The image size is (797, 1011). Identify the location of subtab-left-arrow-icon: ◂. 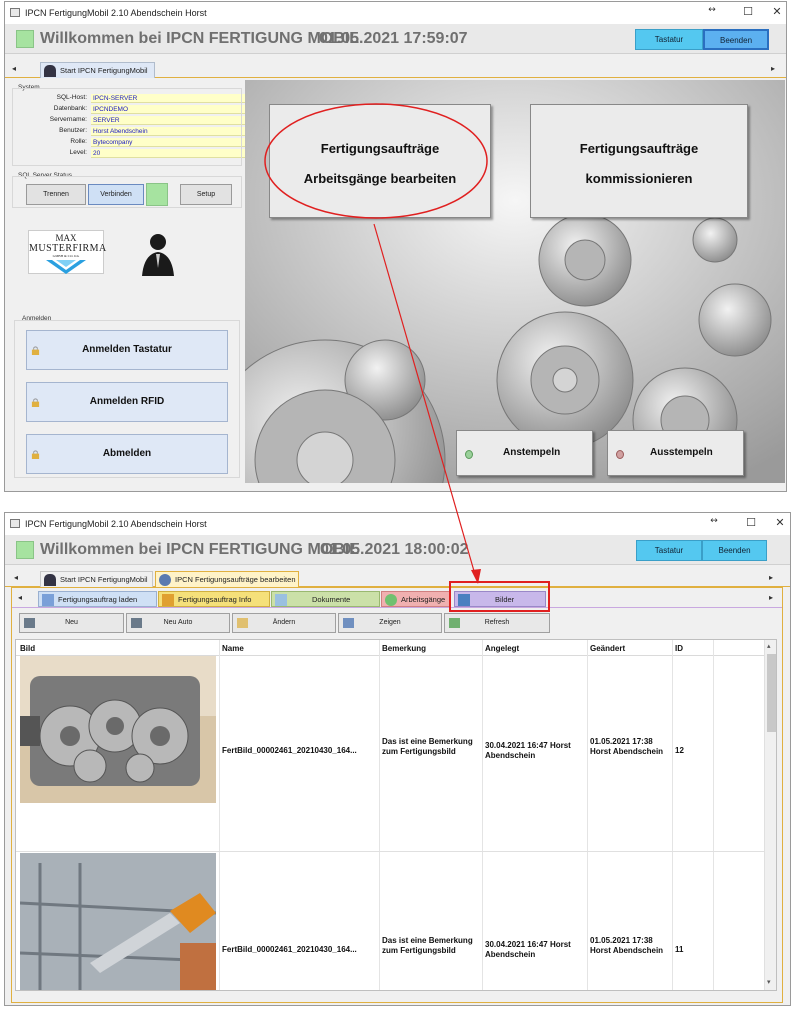
(20, 597).